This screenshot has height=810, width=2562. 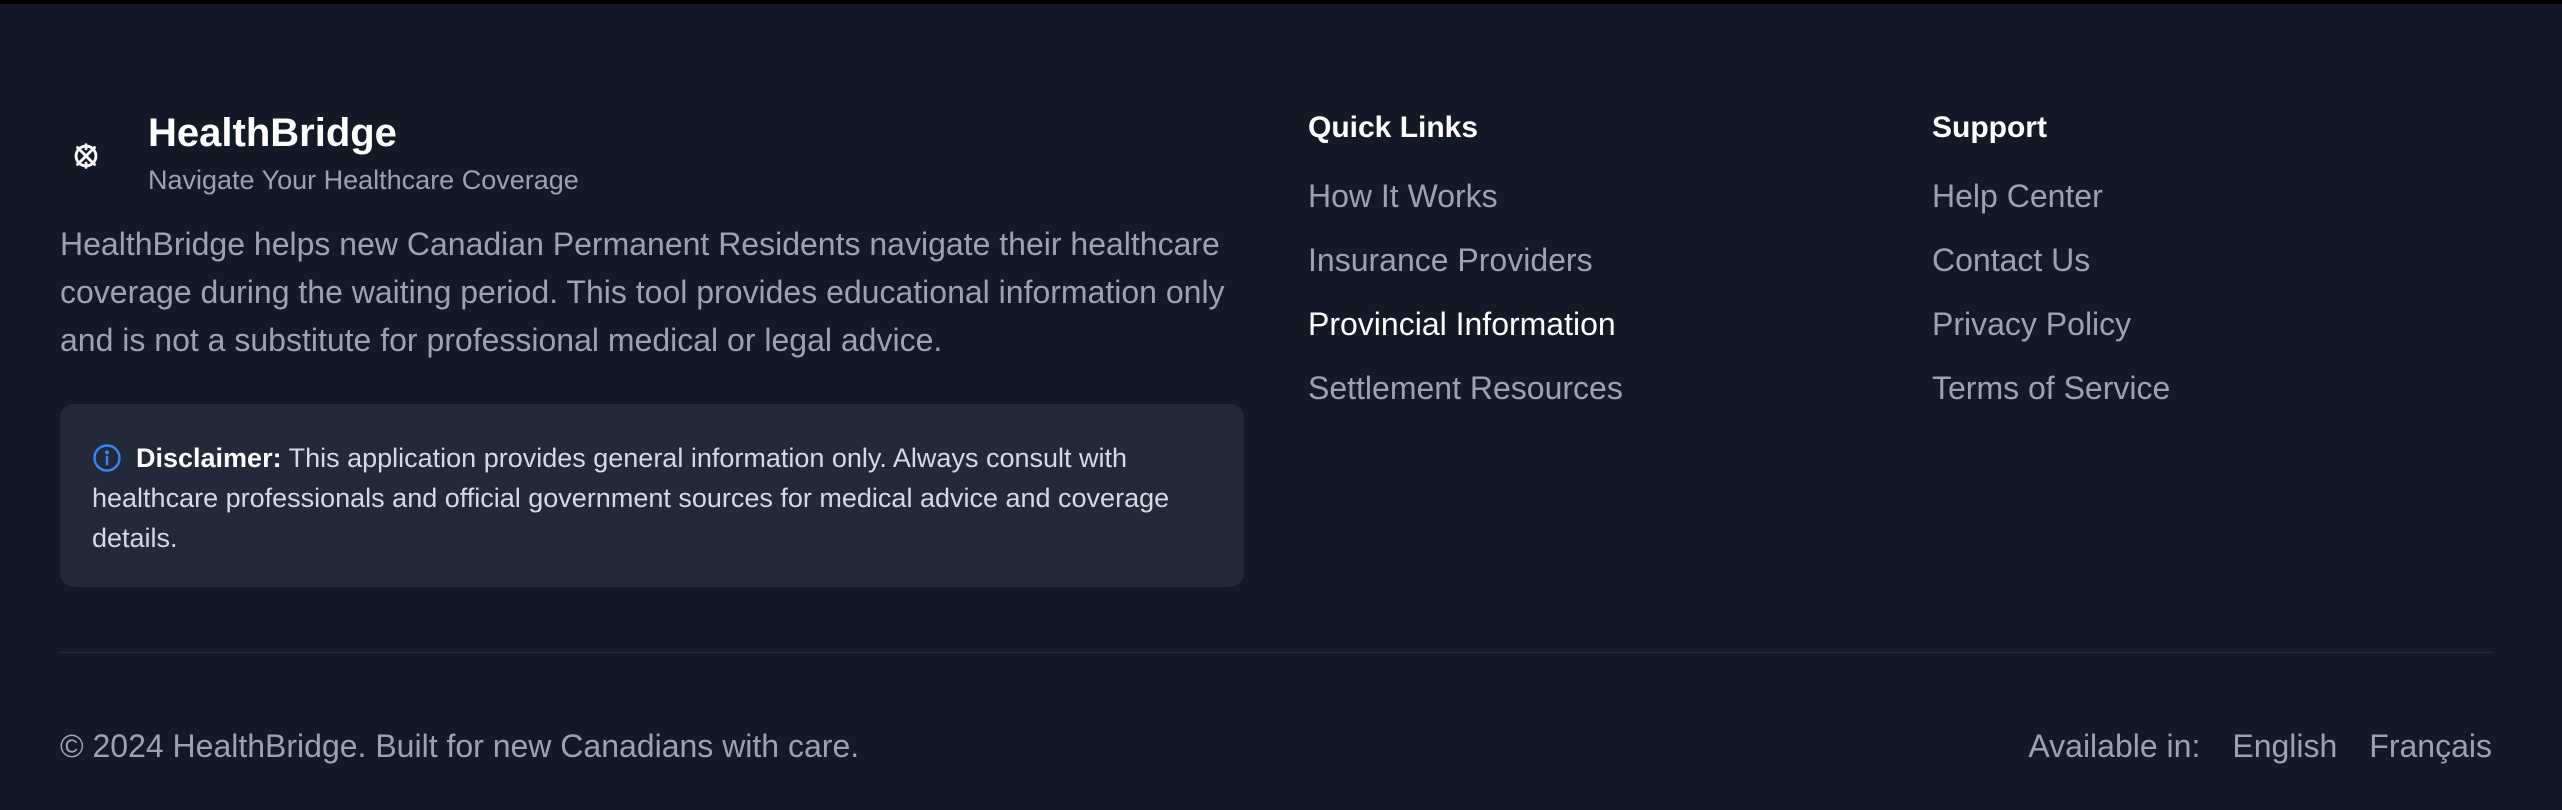 I want to click on link-provincial-information: Provincial Information, so click(x=1465, y=324).